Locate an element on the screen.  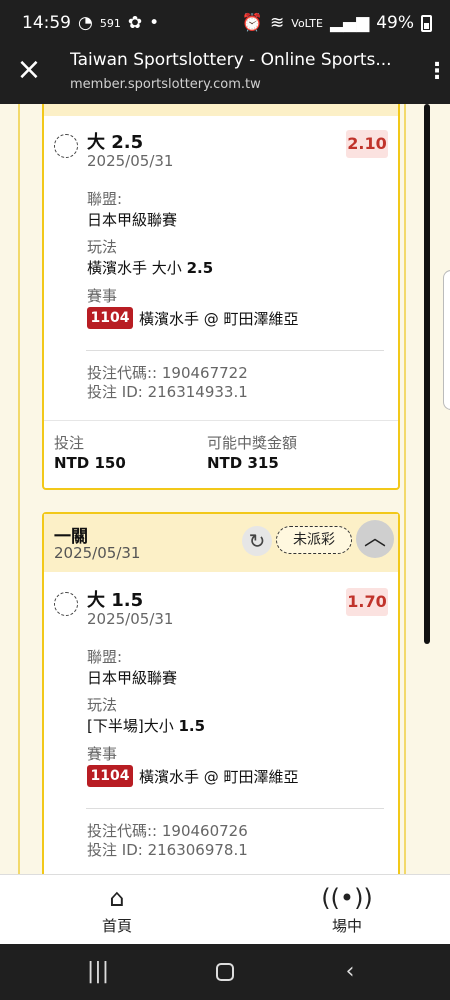
wifi-icon: ≋ is located at coordinates (277, 23).